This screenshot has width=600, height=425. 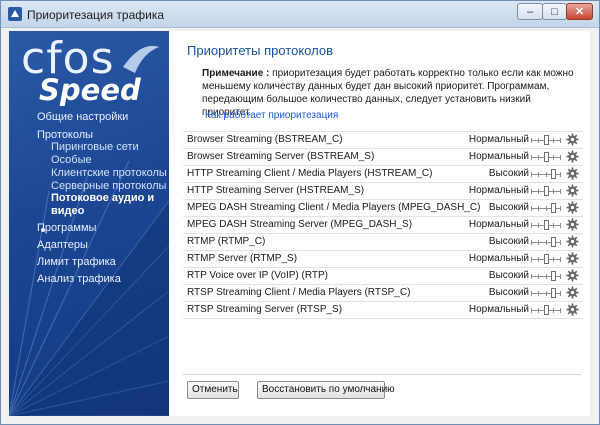 I want to click on table-row: Browser Streaming (BSTREAM_C) Нормальный, so click(x=383, y=140).